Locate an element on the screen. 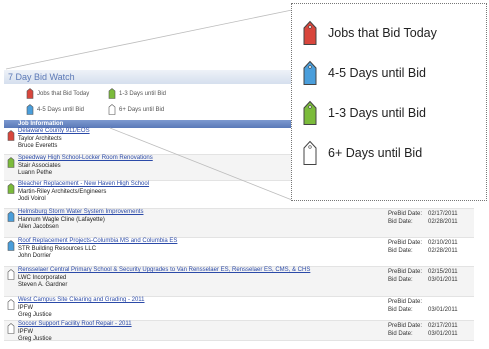  zoom-legend-label: Jobs that Bid Today is located at coordinates (382, 33).